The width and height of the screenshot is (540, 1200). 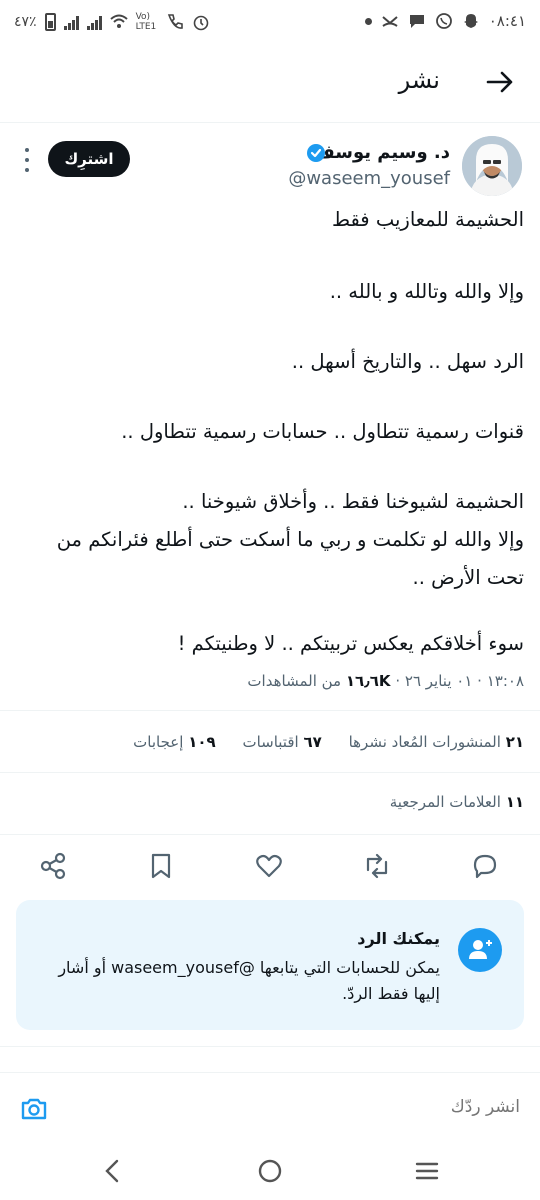 I want to click on whatsapp-icon, so click(x=443, y=21).